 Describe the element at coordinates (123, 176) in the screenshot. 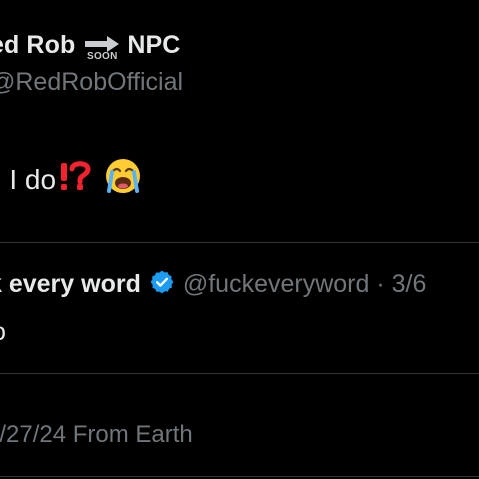

I see `loudly-crying-face-shape` at that location.